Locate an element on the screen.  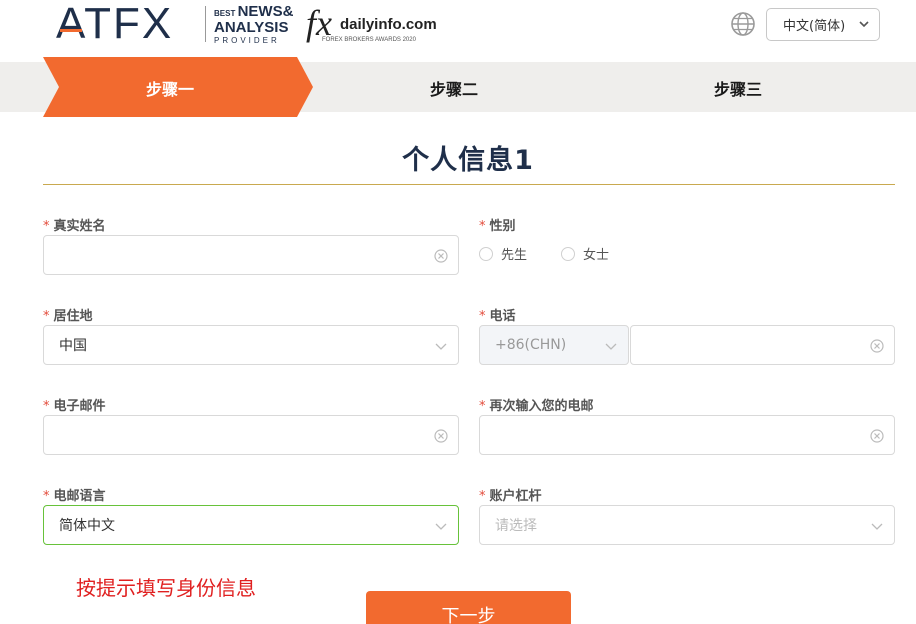
residence-value: 中国 is located at coordinates (73, 346).